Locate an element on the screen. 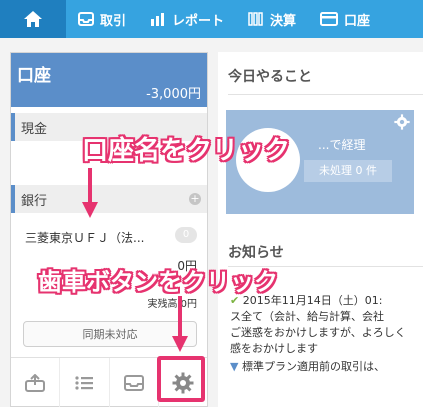  todo-unprocessed-badge: 未処理 0 件 is located at coordinates (348, 171).